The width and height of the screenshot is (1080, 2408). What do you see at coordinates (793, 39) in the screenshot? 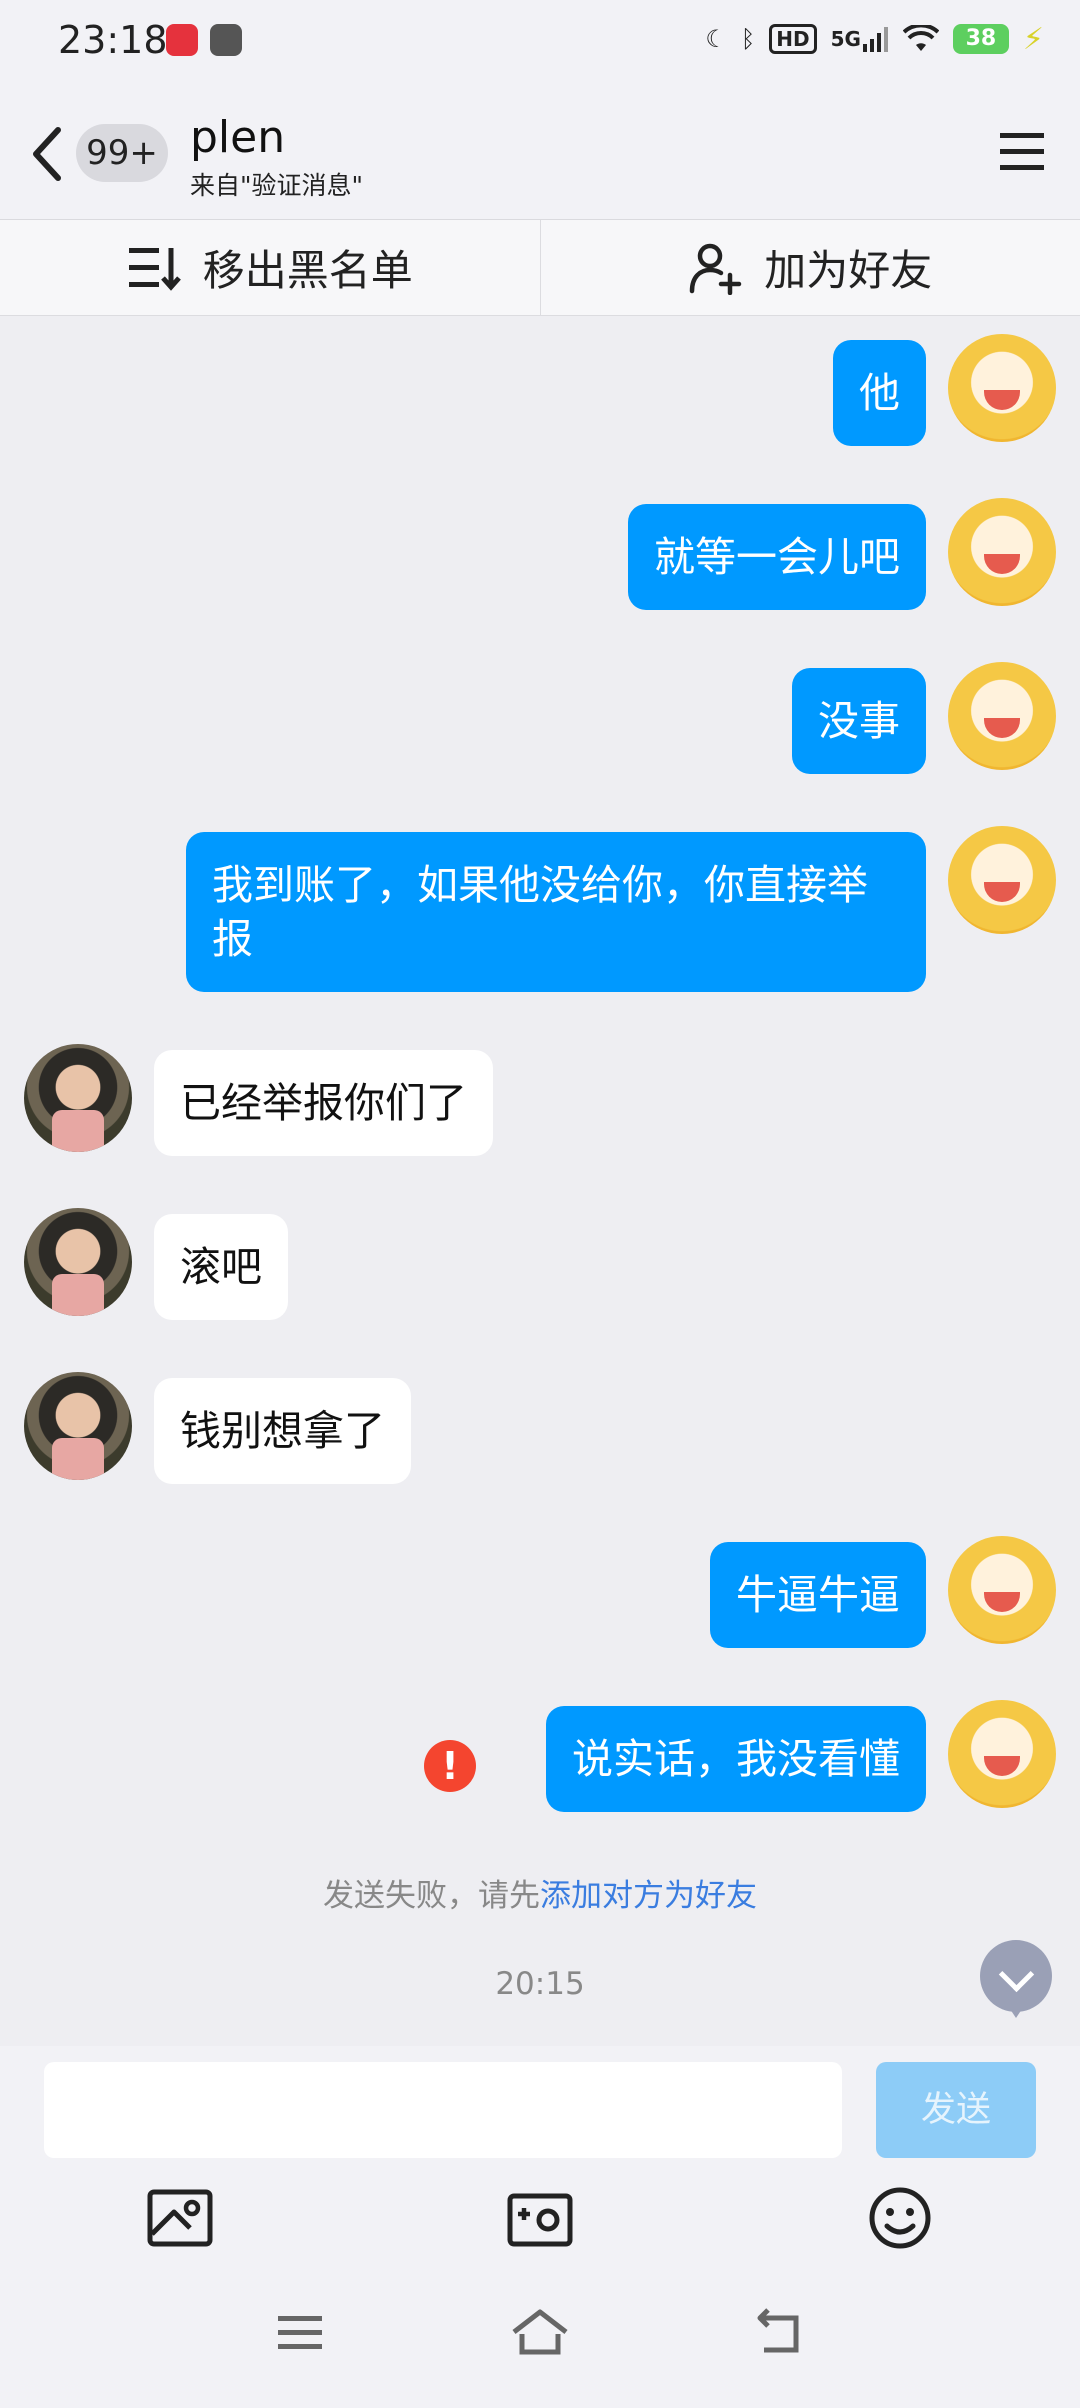
I see `hd-indicator: HD` at bounding box center [793, 39].